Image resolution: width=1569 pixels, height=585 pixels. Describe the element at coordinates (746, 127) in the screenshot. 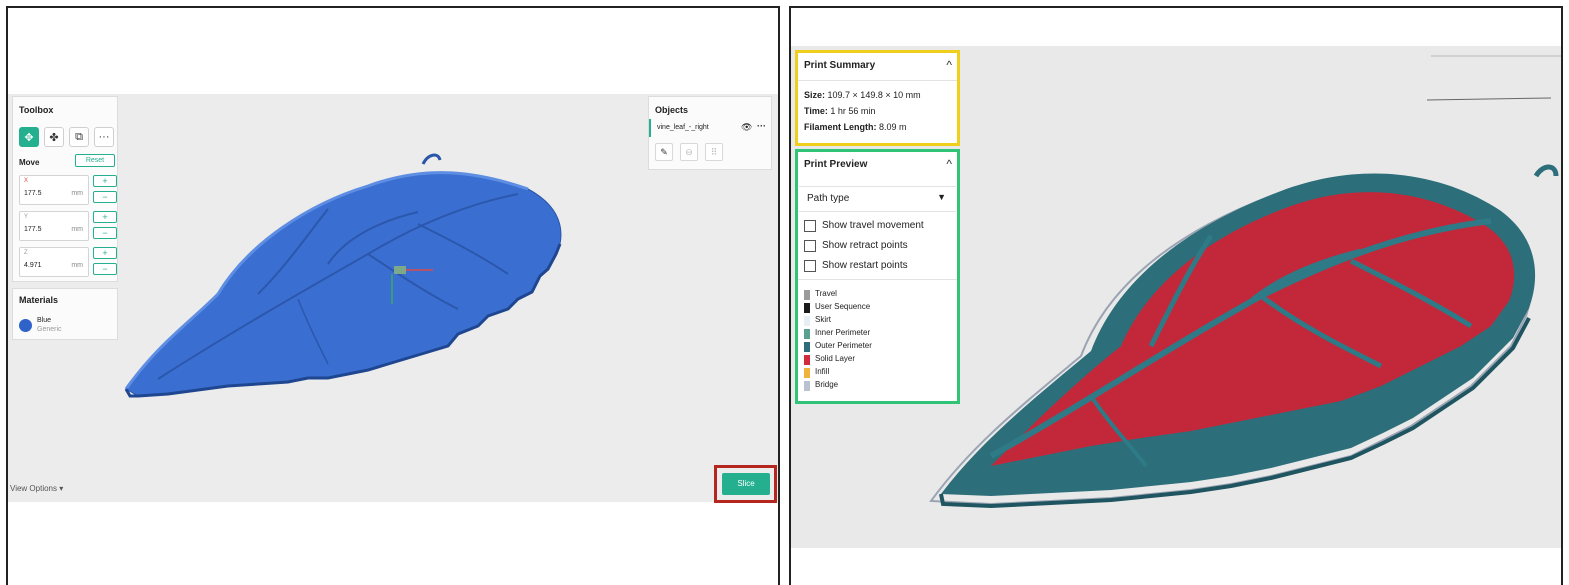

I see `eye-icon: 👁` at that location.